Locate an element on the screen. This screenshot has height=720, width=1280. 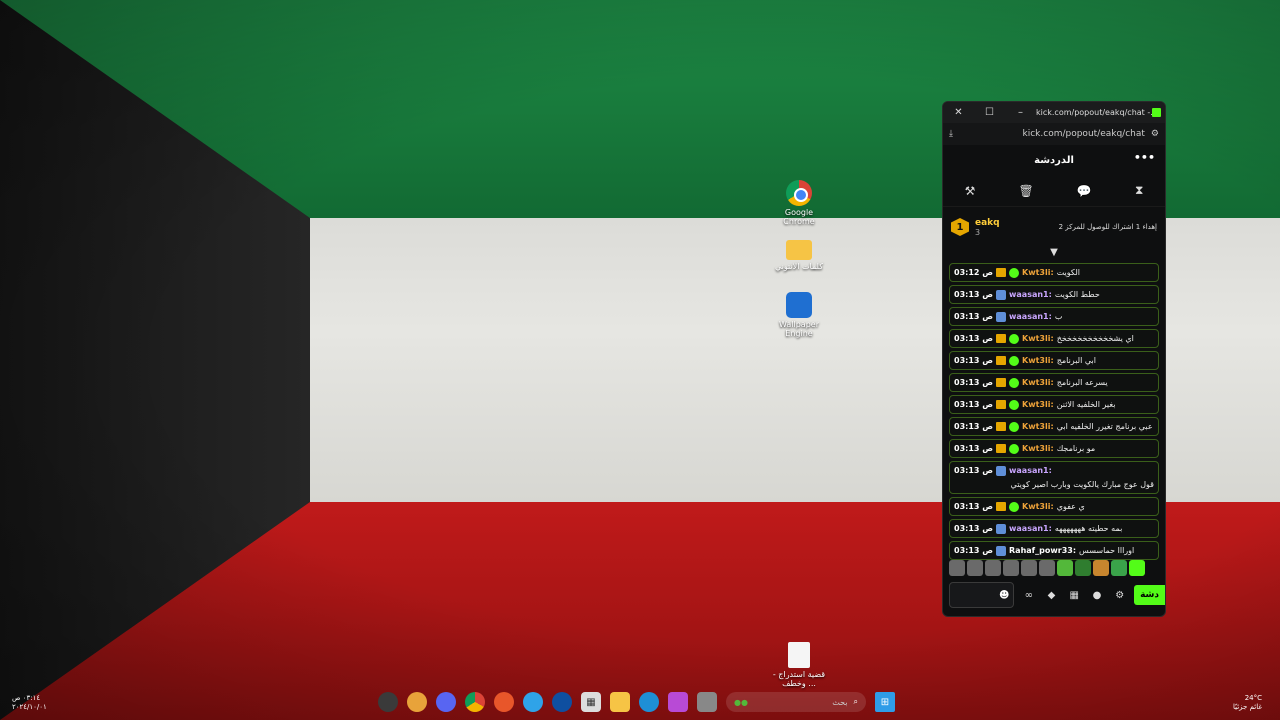
clock-date: ٢٠٢٤/١٠/٠١ is located at coordinates (29, 707).